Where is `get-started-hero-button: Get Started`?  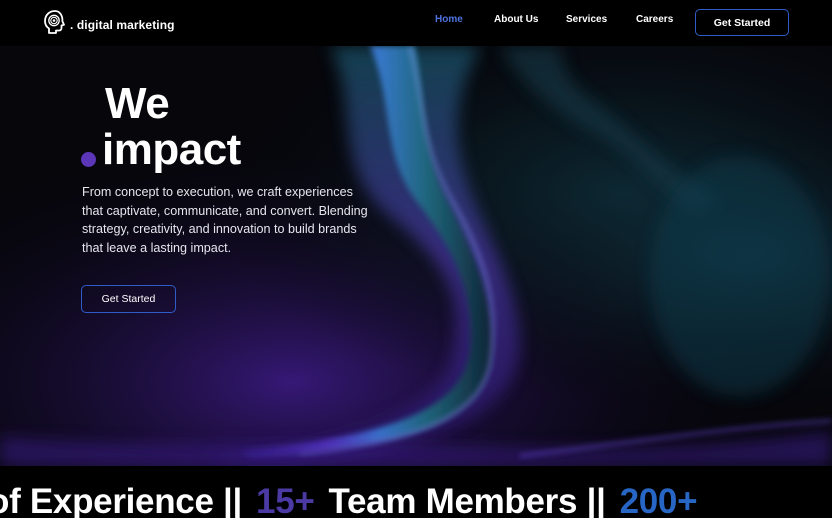 get-started-hero-button: Get Started is located at coordinates (128, 299).